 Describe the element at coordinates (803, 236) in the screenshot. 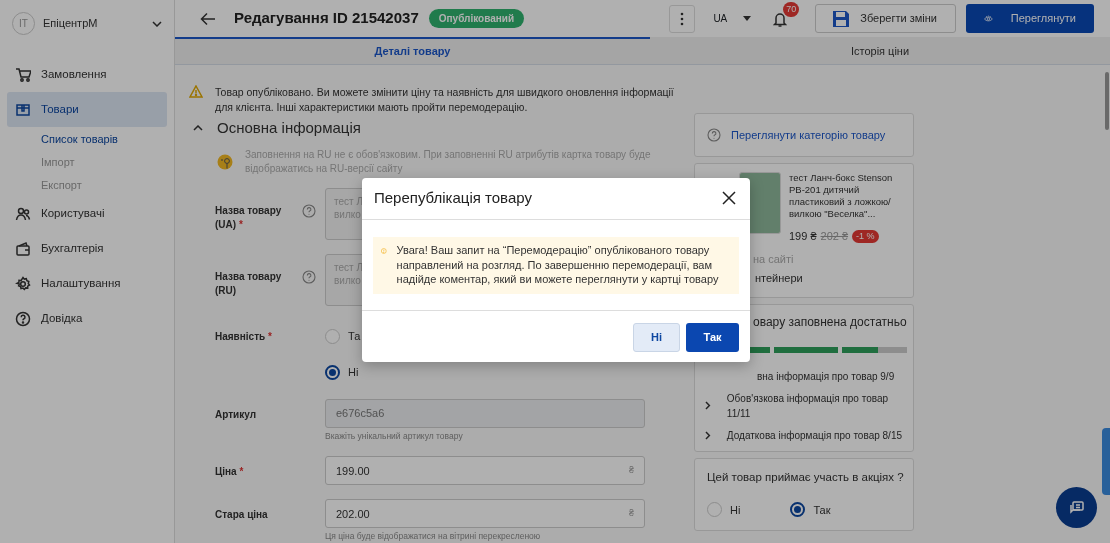

I see `price: 199 ₴` at that location.